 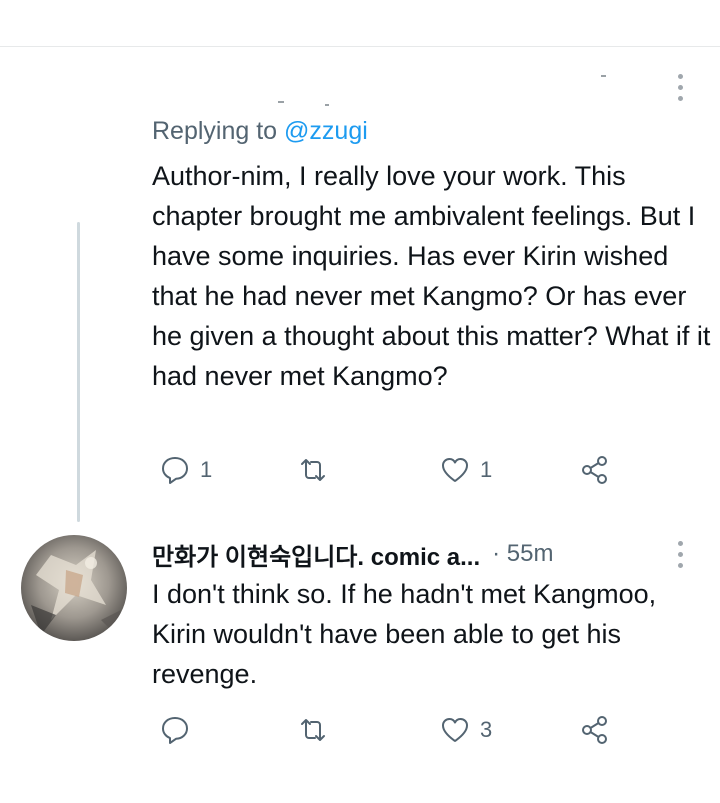 What do you see at coordinates (360, 46) in the screenshot?
I see `top-divider` at bounding box center [360, 46].